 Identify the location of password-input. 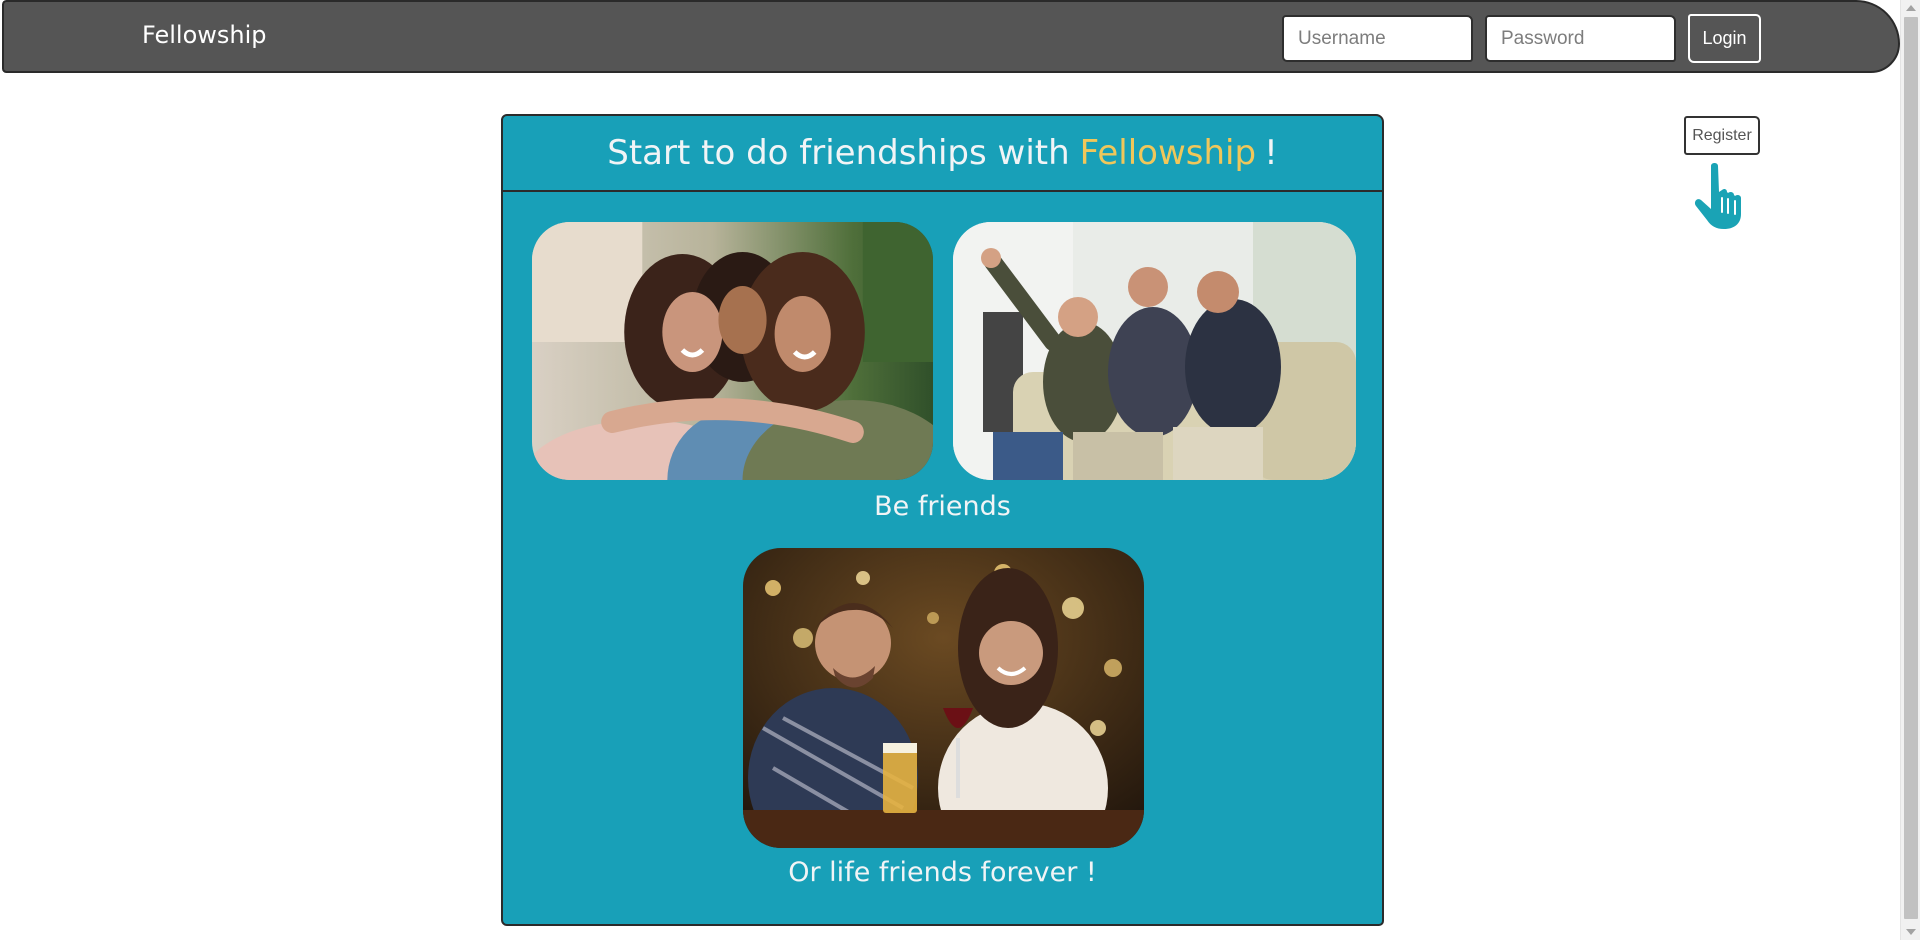
(1580, 38).